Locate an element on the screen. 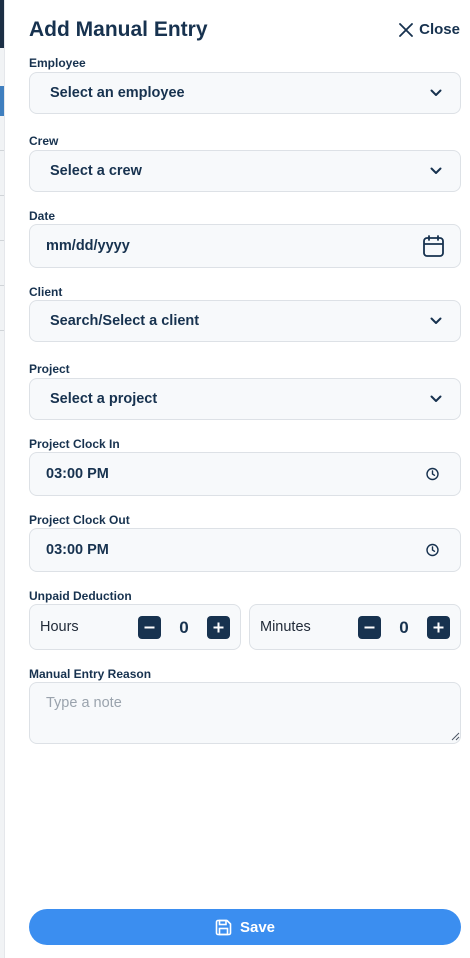  reason-label: Manual Entry Reason is located at coordinates (90, 674).